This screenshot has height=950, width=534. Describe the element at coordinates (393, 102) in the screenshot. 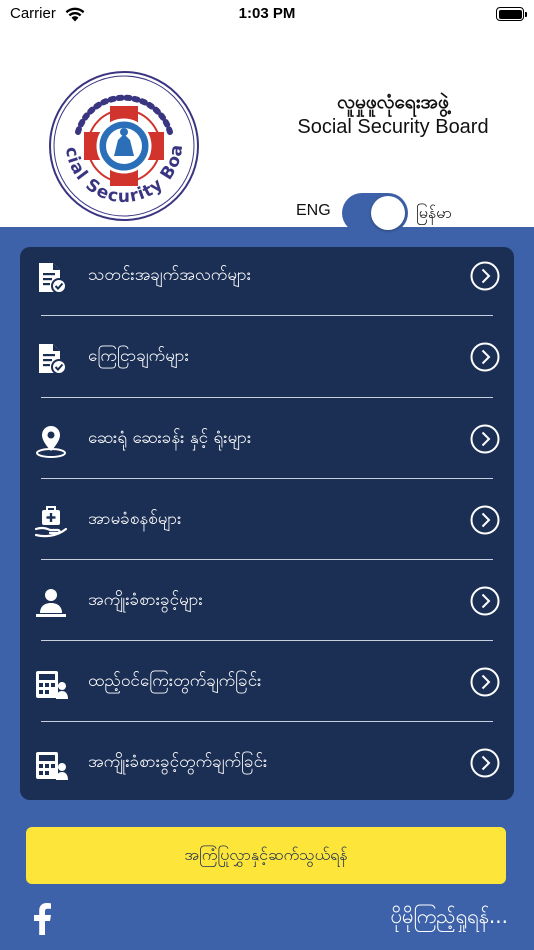

I see `title-myanmar: လူမှုဖူလုံရေးအဖွဲ့` at that location.